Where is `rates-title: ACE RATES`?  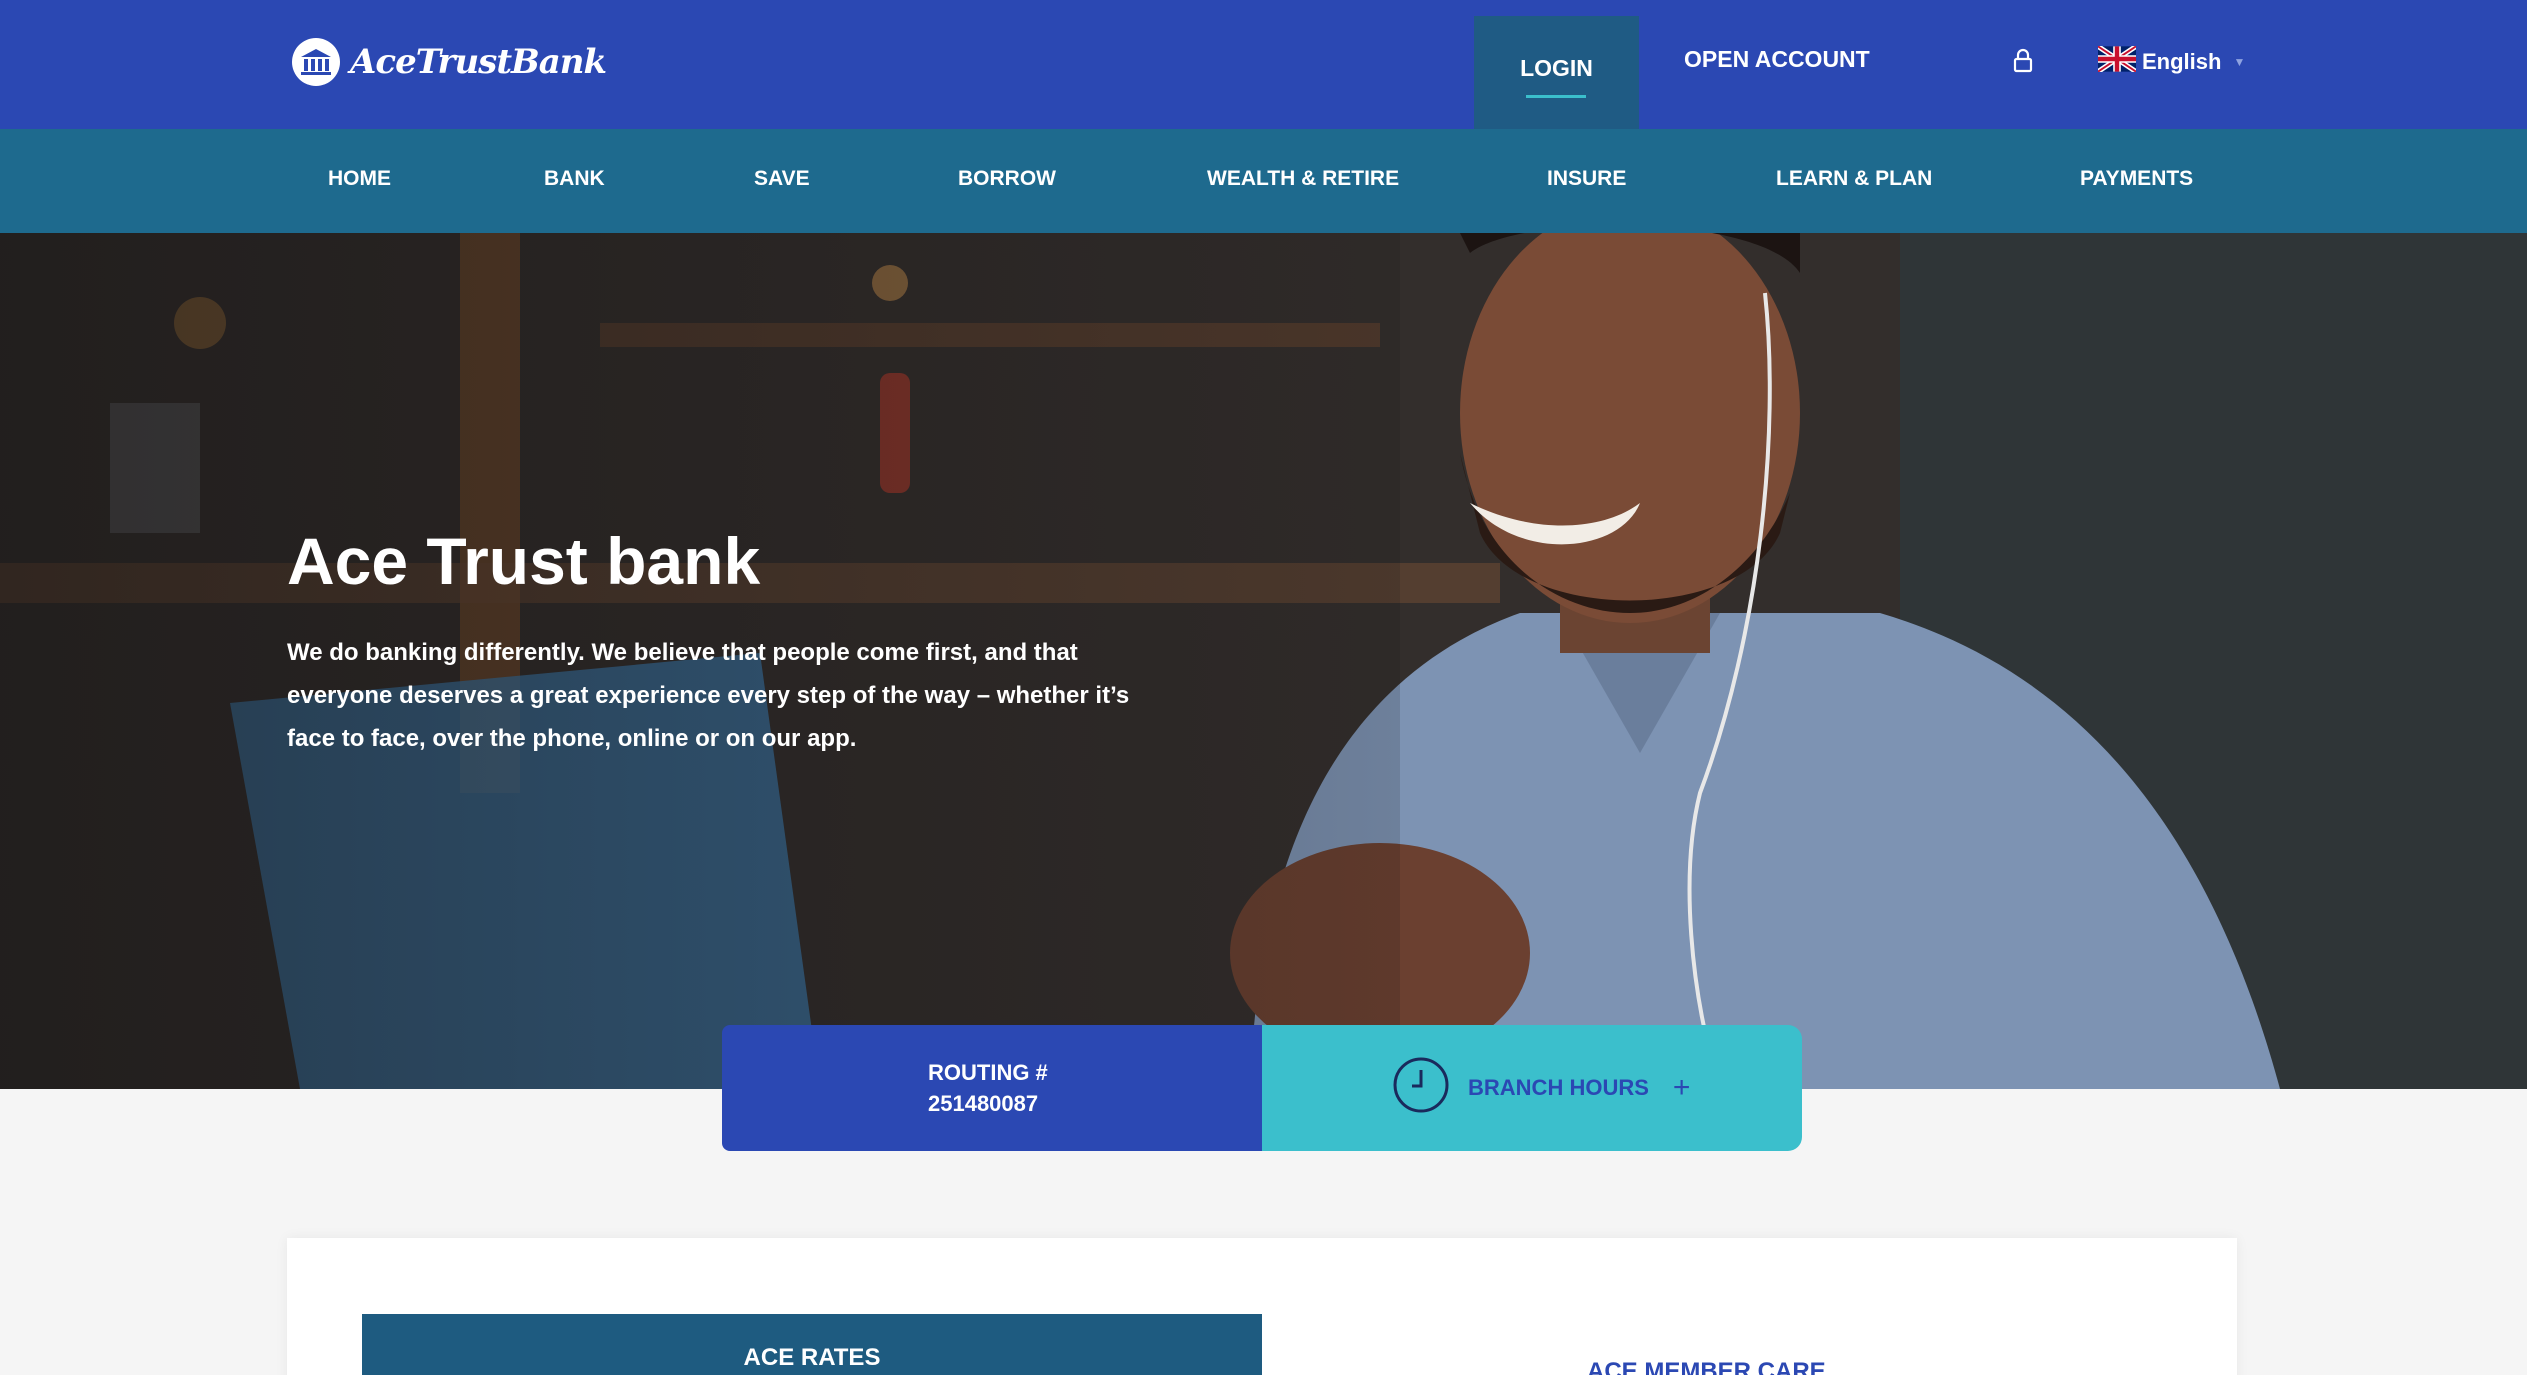 rates-title: ACE RATES is located at coordinates (812, 1357).